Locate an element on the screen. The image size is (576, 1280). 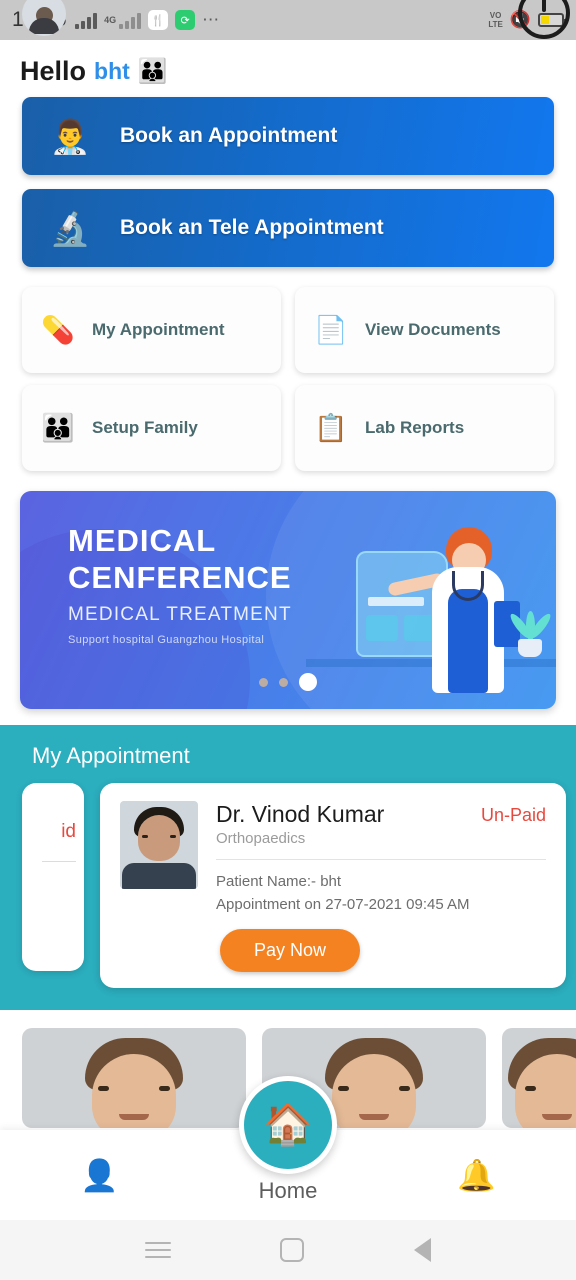
banner-subtitle: MEDICAL TREATMENT is located at coordinates (180, 615).